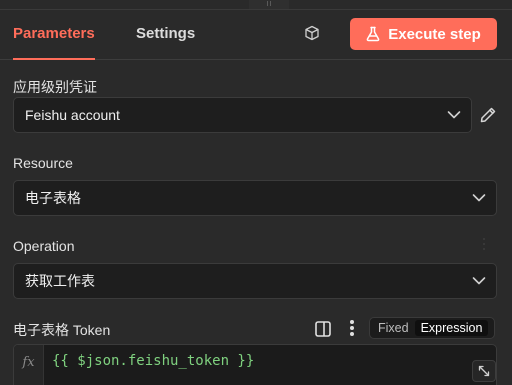  What do you see at coordinates (255, 281) in the screenshot?
I see `operation-select: 获取工作表` at bounding box center [255, 281].